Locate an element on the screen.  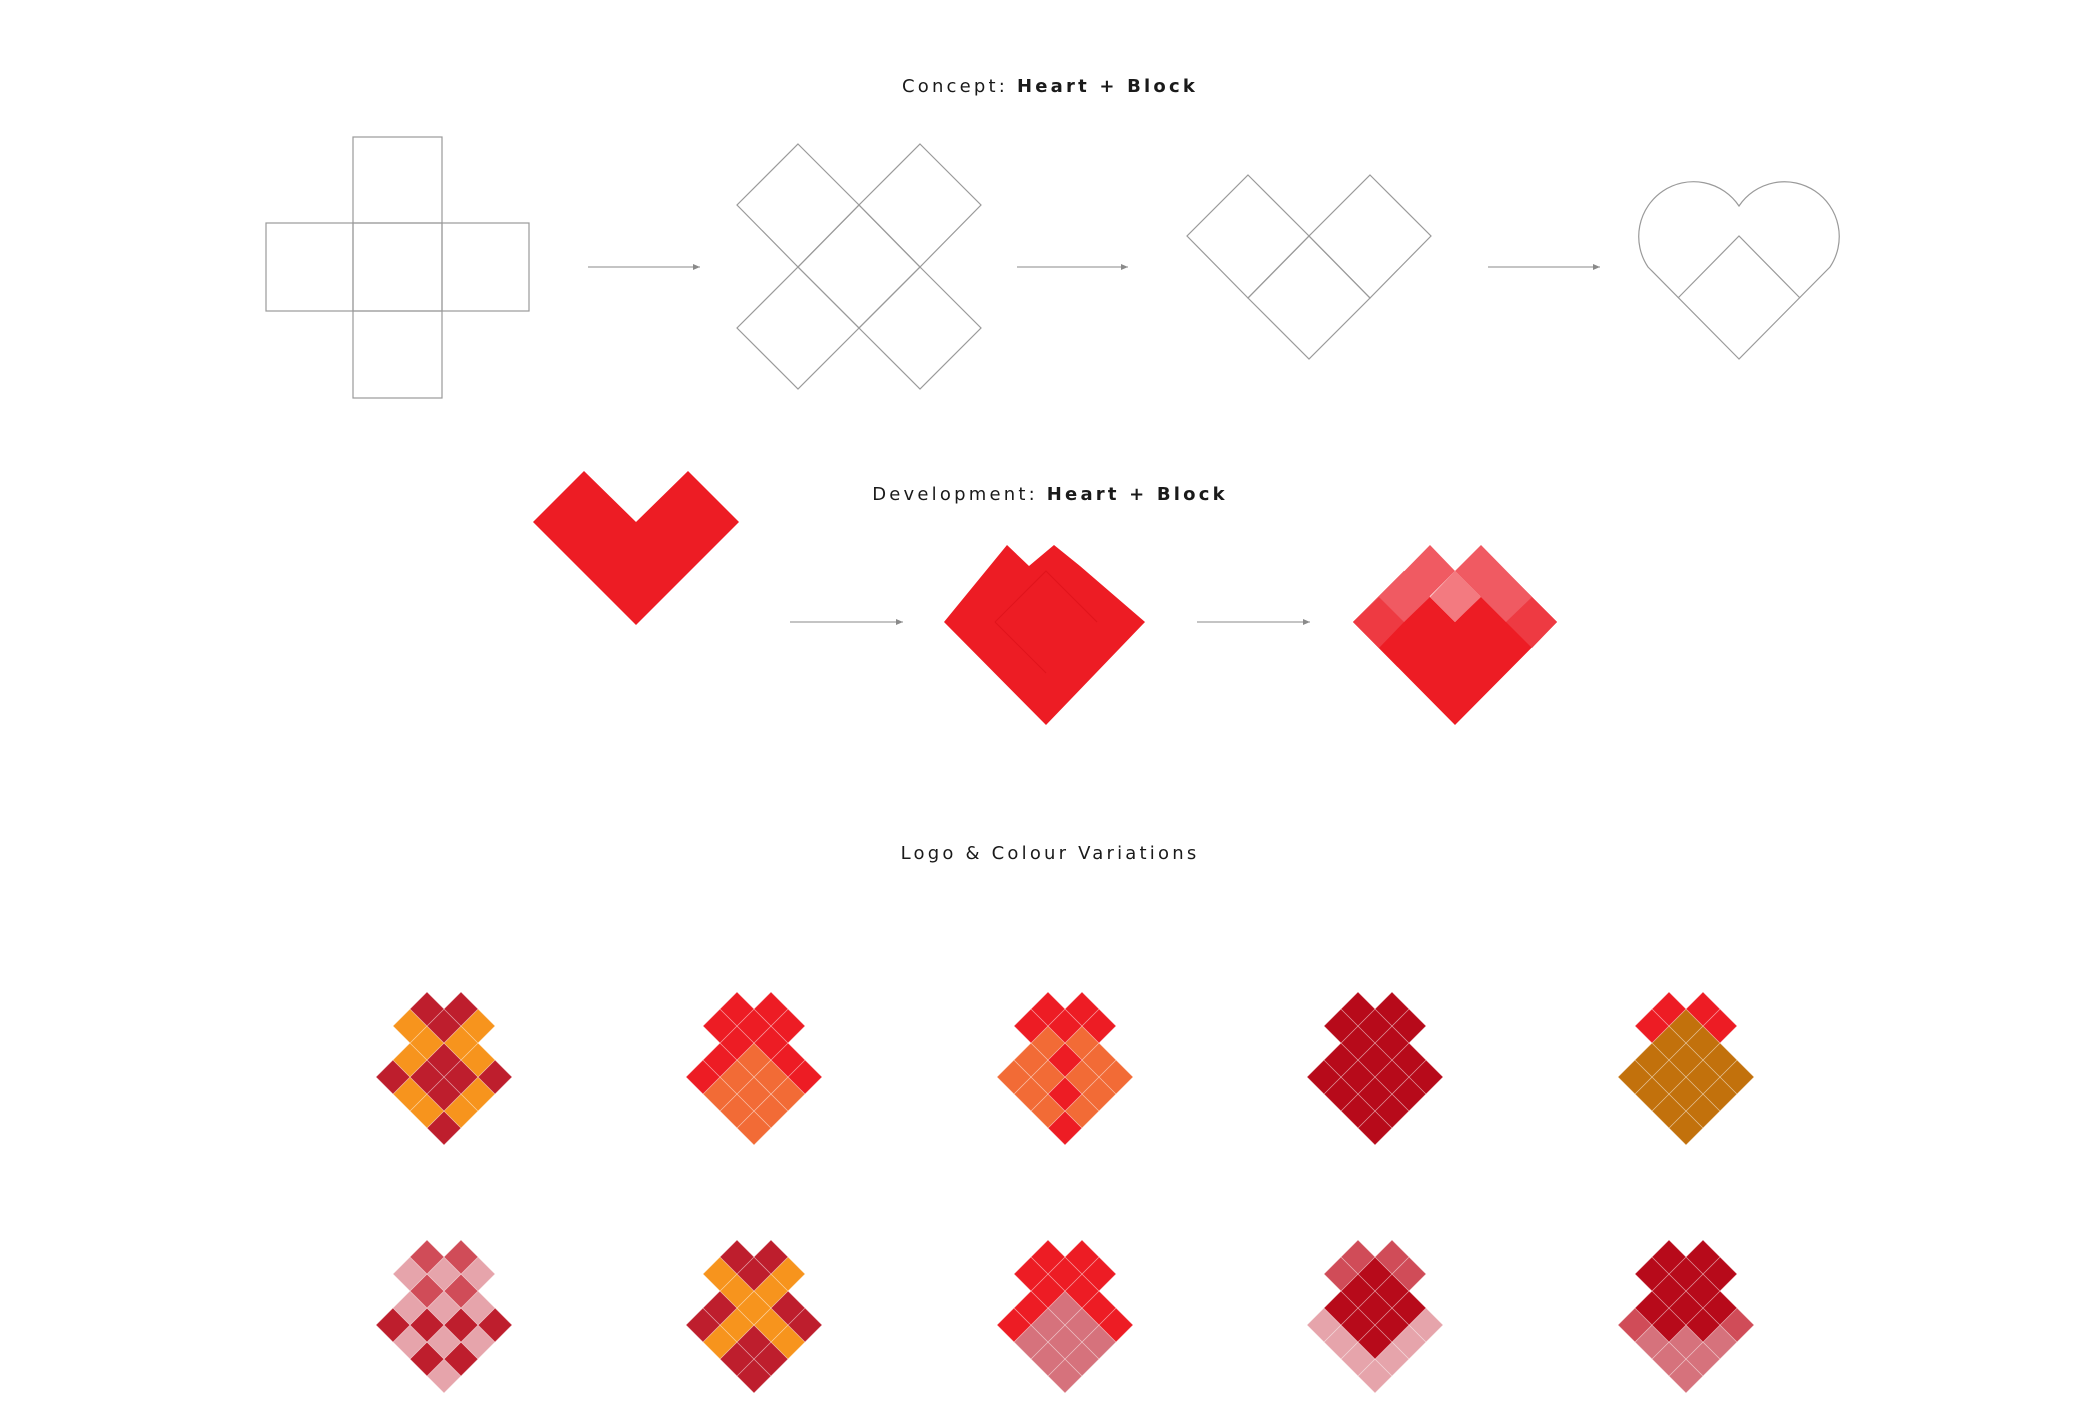
development-heart-full is located at coordinates (1044, 635).